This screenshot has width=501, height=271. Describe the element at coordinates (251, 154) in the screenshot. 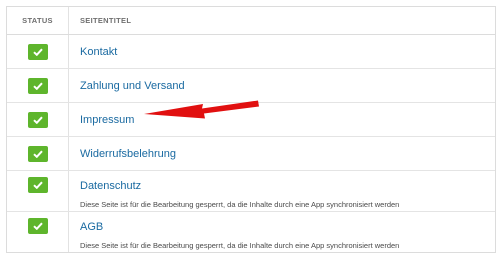

I see `table-row: Widerrufsbelehrung` at that location.